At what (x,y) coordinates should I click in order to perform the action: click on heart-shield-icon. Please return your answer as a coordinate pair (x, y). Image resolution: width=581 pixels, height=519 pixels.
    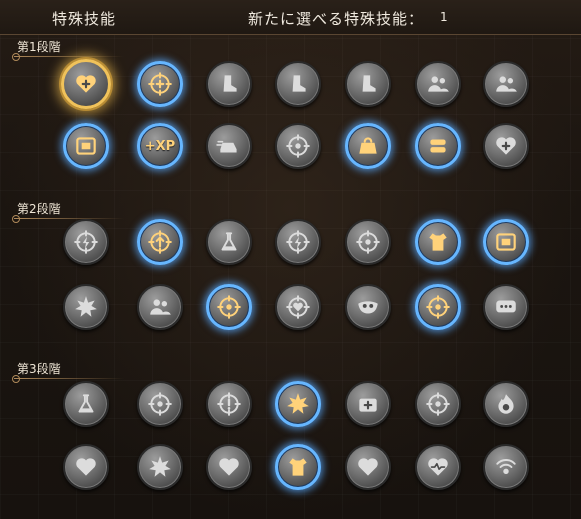
    Looking at the image, I should click on (229, 467).